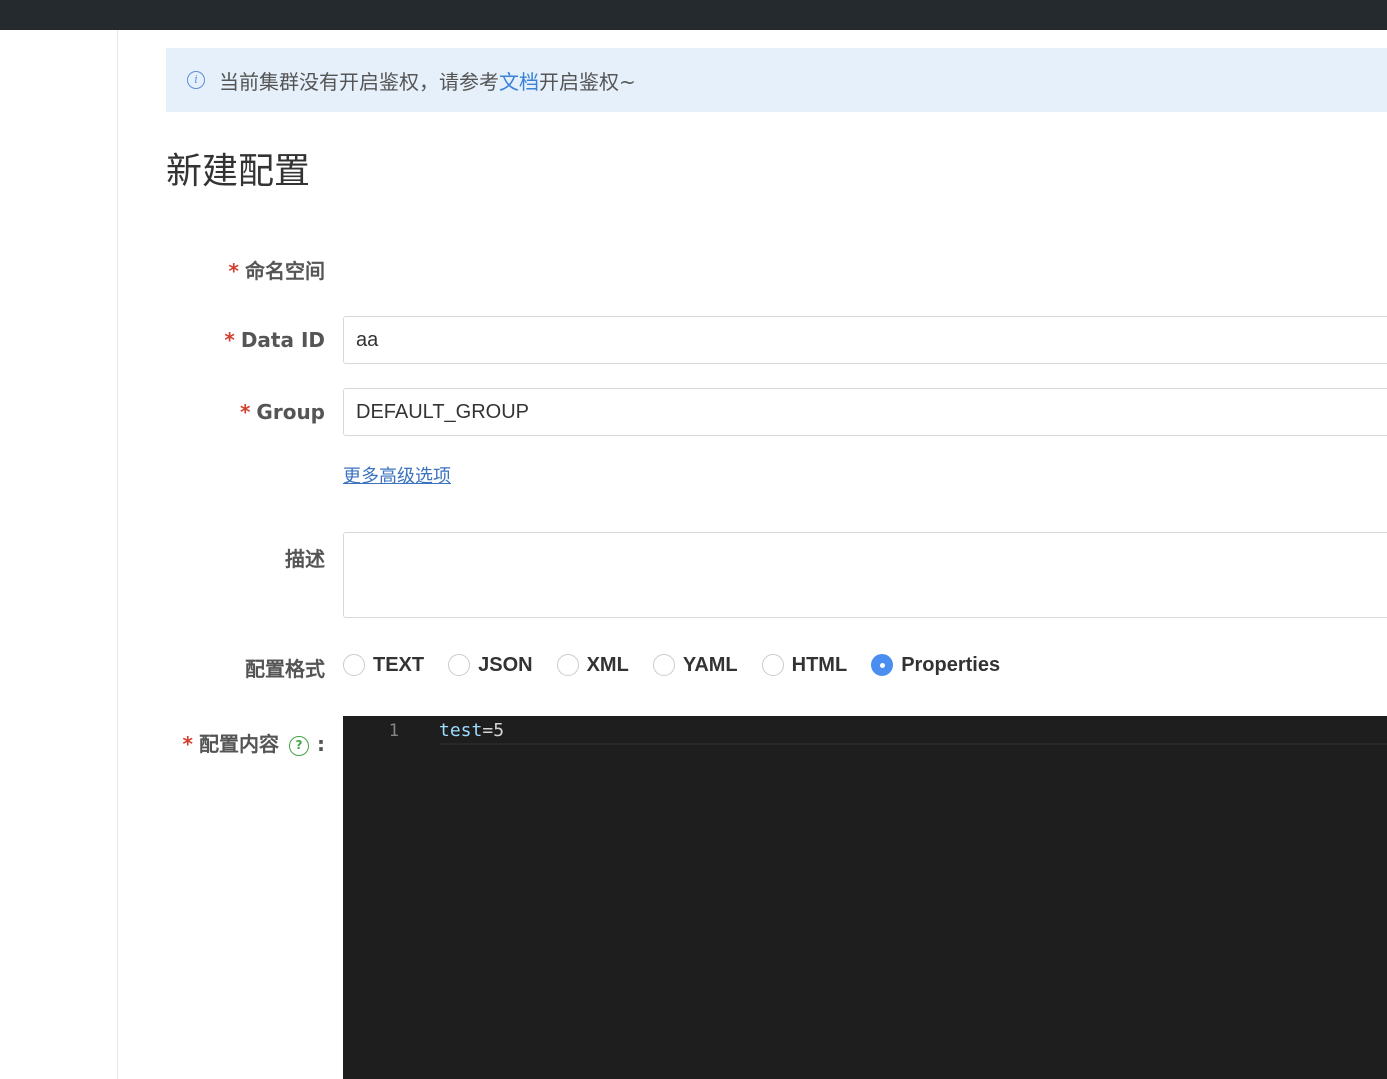 Image resolution: width=1387 pixels, height=1079 pixels. Describe the element at coordinates (505, 664) in the screenshot. I see `format-radio-label: JSON` at that location.